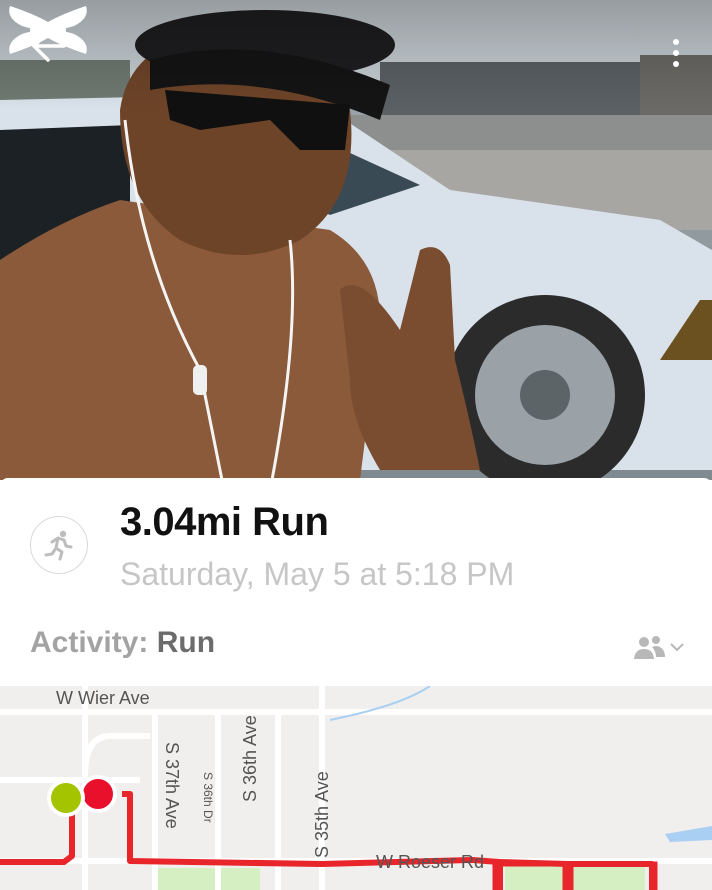 The height and width of the screenshot is (890, 712). Describe the element at coordinates (186, 642) in the screenshot. I see `activity-value: Run` at that location.